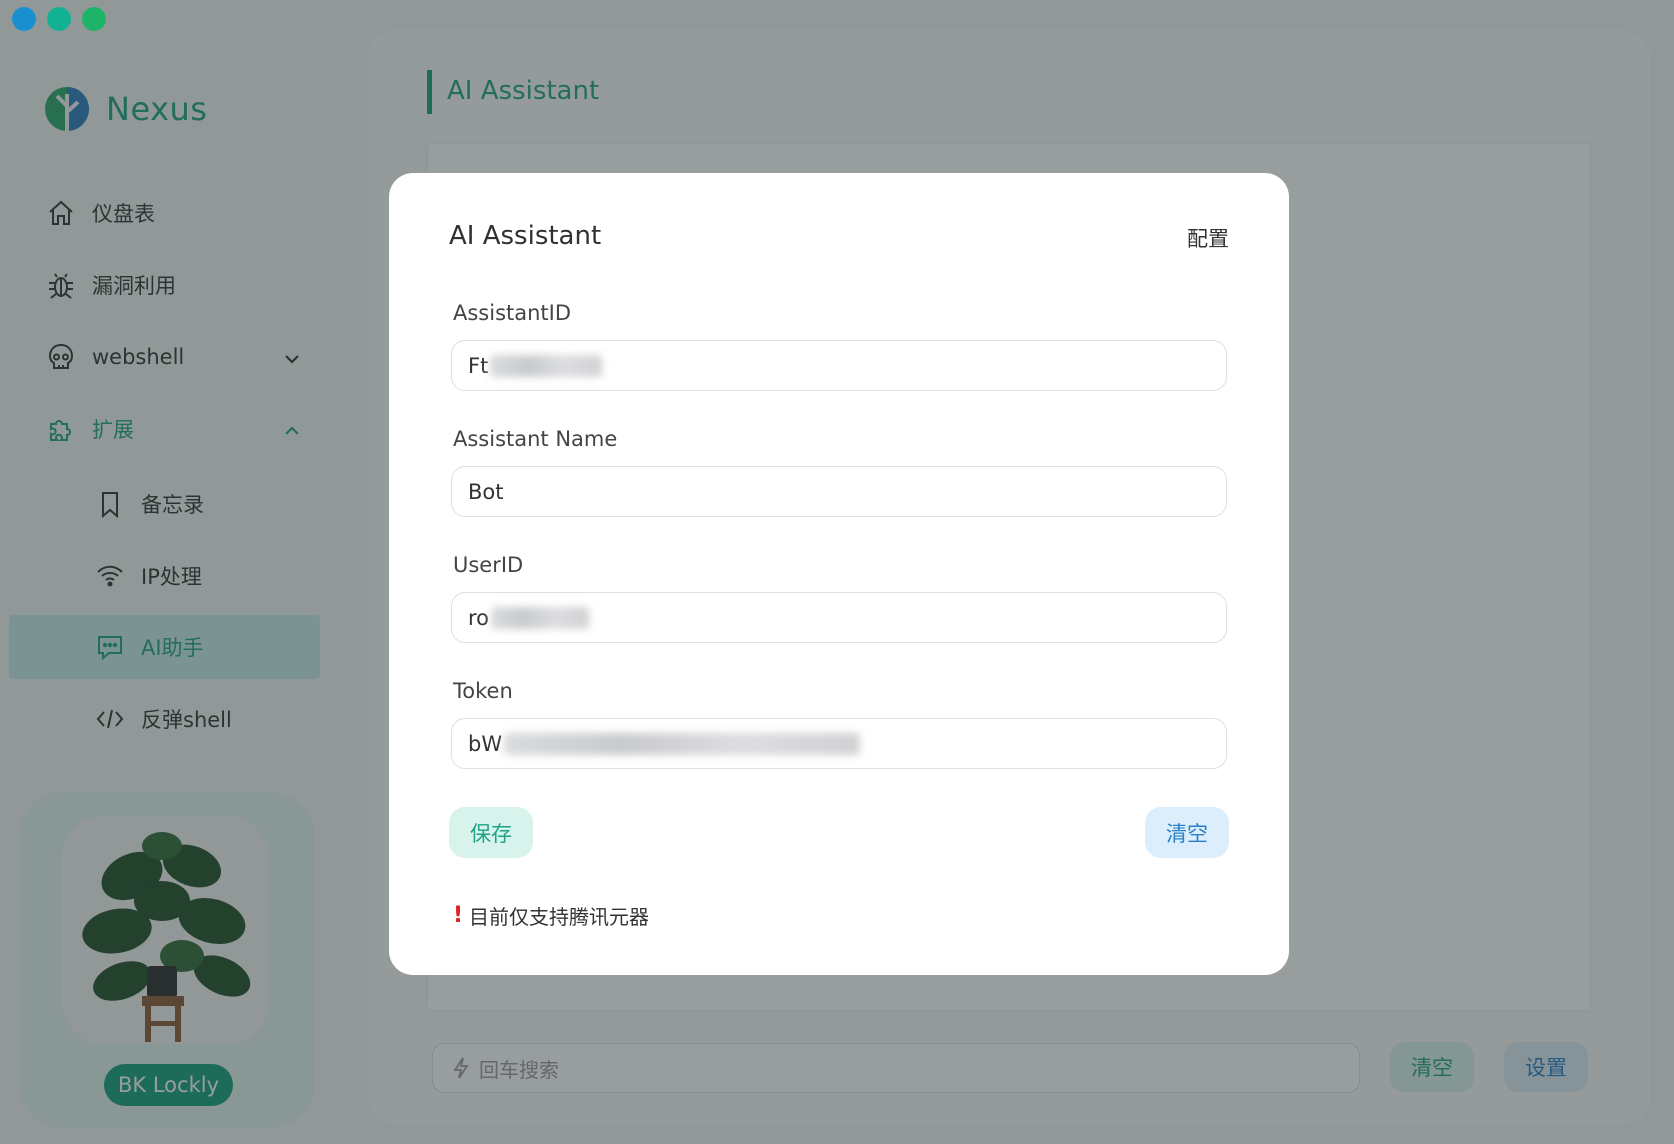 Image resolution: width=1674 pixels, height=1144 pixels. What do you see at coordinates (94, 19) in the screenshot?
I see `maximize-window-button` at bounding box center [94, 19].